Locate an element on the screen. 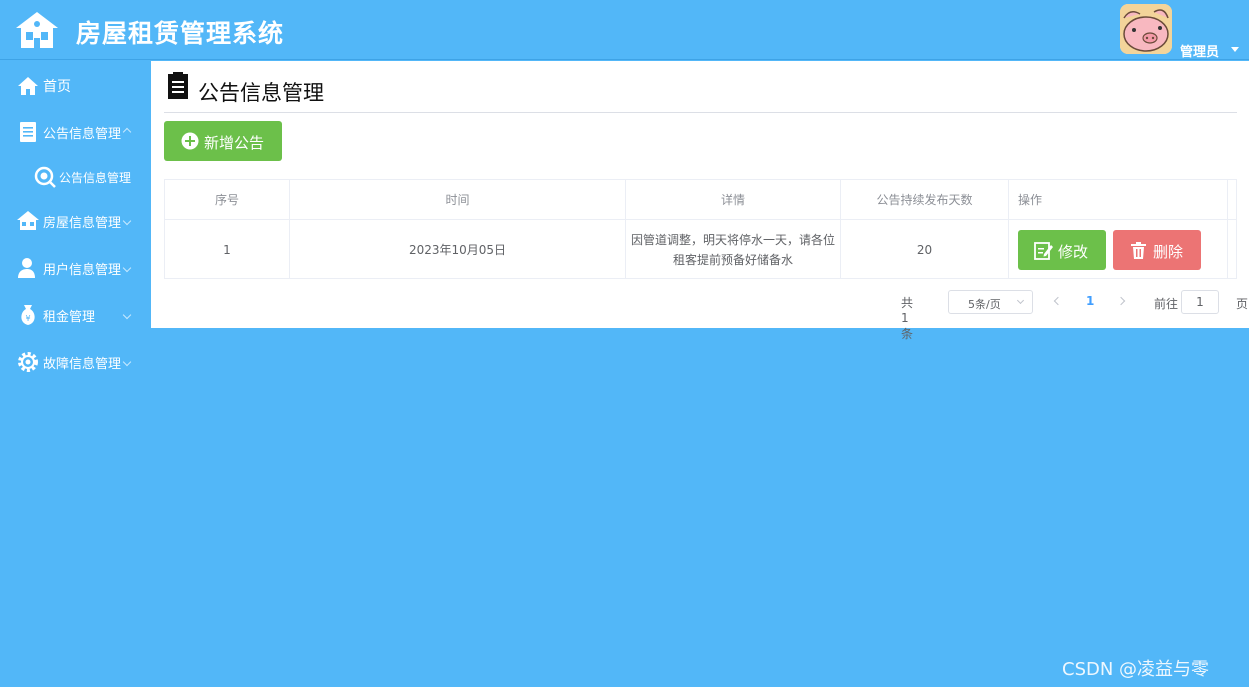 Image resolution: width=1249 pixels, height=687 pixels. table-header-row: 序号 时间 详情 公告持续发布天数 操作 is located at coordinates (700, 200).